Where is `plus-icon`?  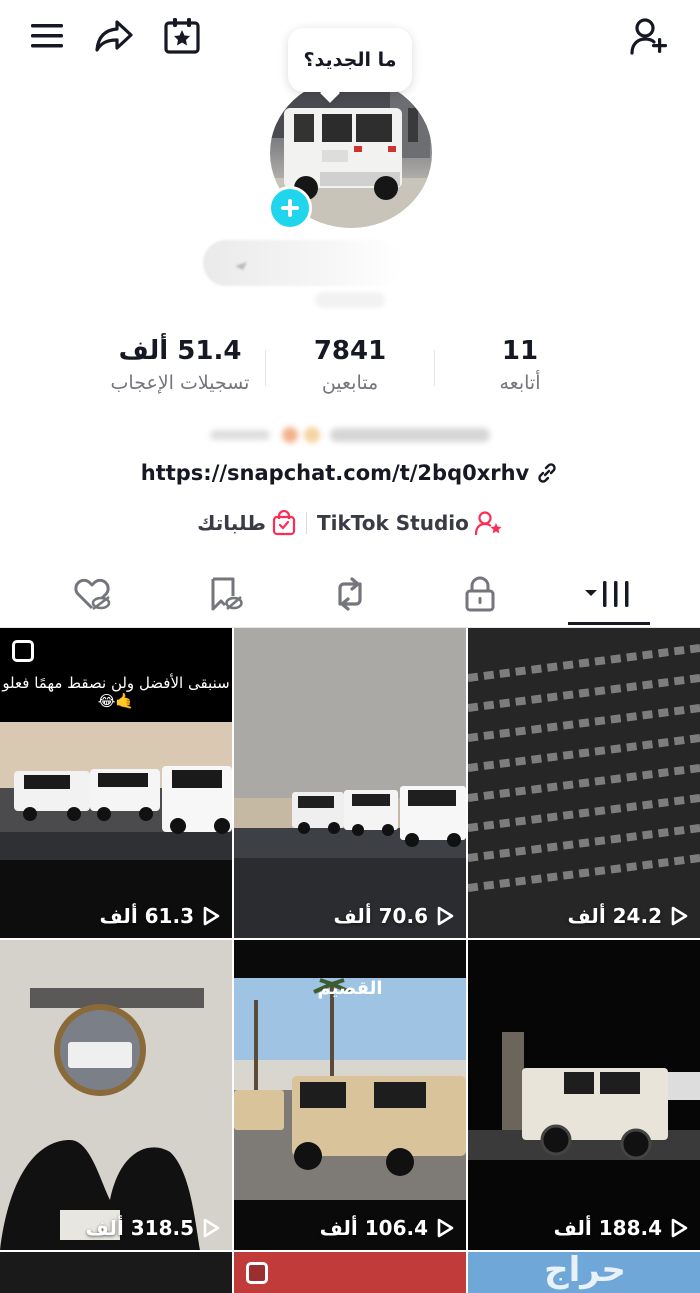
plus-icon is located at coordinates (290, 208).